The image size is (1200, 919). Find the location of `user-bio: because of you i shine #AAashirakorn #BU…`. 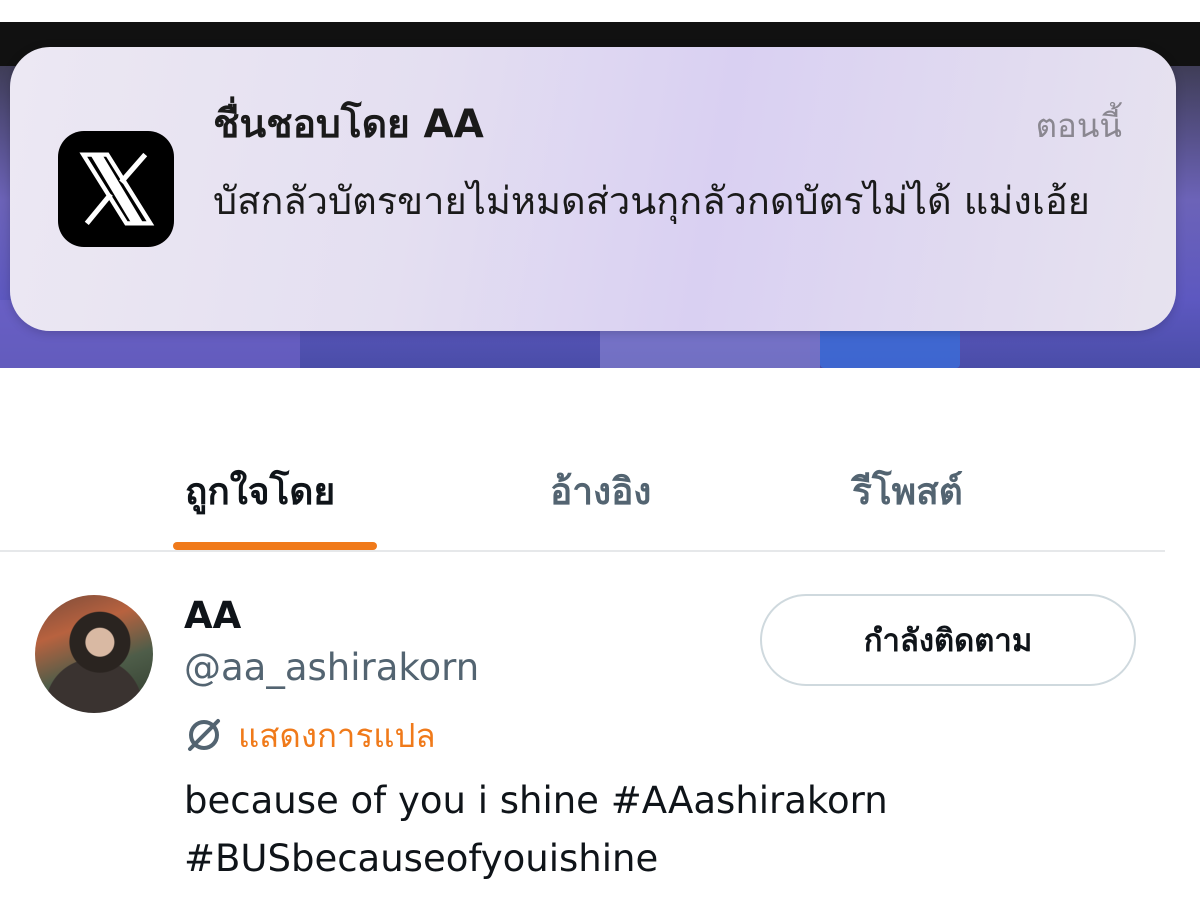

user-bio: because of you i shine #AAashirakorn #BU… is located at coordinates (536, 829).